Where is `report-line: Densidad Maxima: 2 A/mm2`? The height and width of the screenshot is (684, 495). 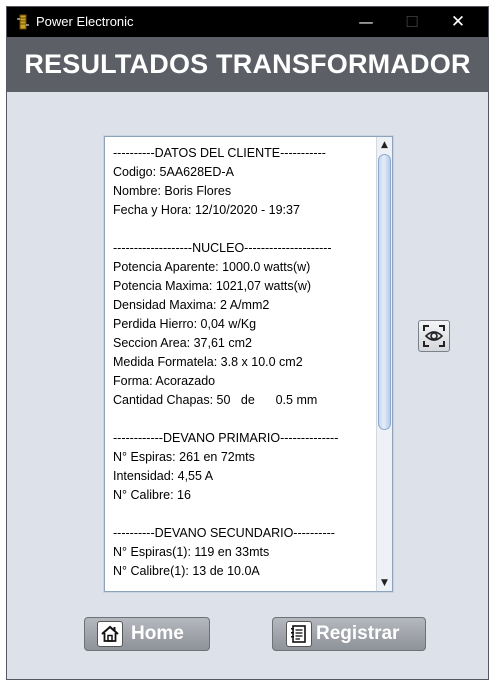 report-line: Densidad Maxima: 2 A/mm2 is located at coordinates (191, 305).